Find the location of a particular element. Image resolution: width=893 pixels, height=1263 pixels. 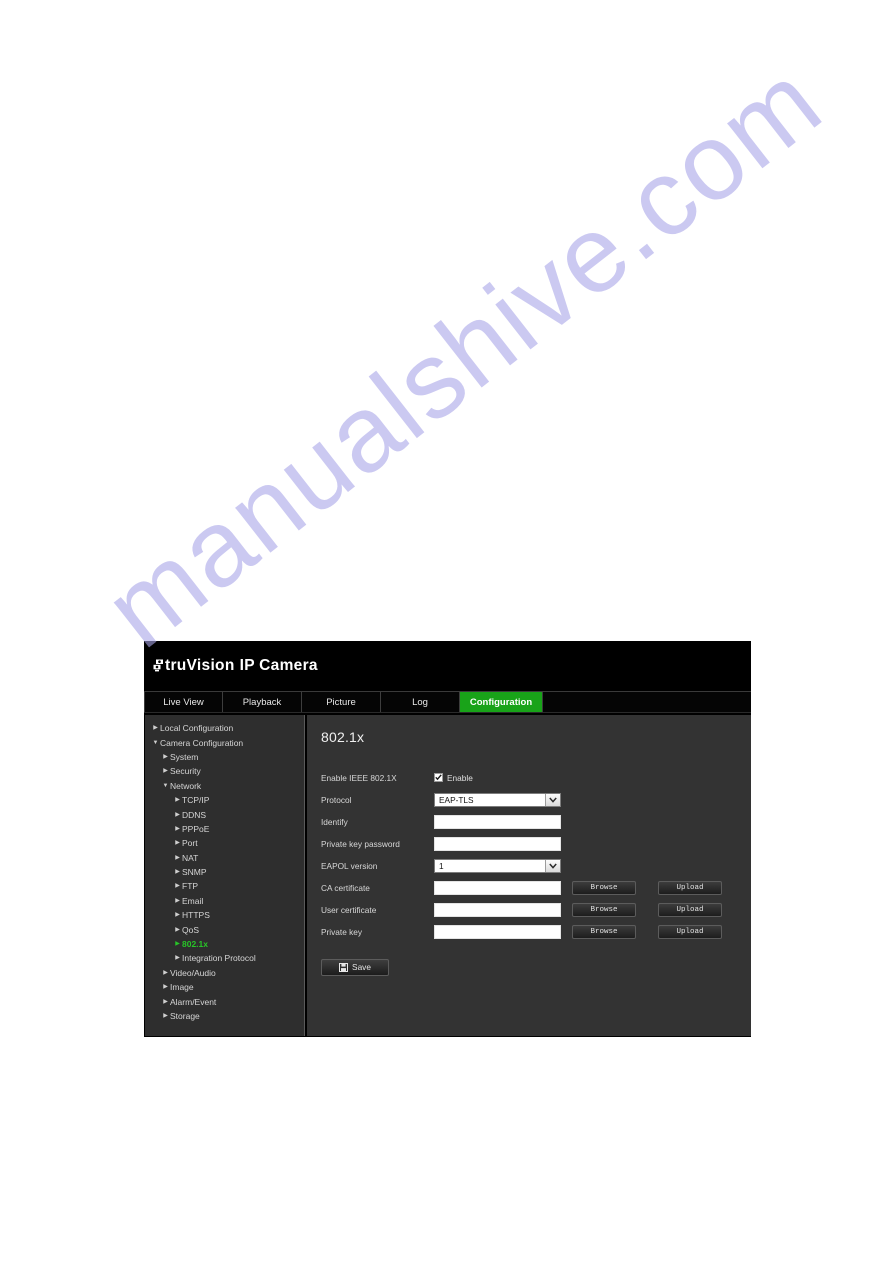

label-ca-certificate: CA certificate is located at coordinates (345, 887).